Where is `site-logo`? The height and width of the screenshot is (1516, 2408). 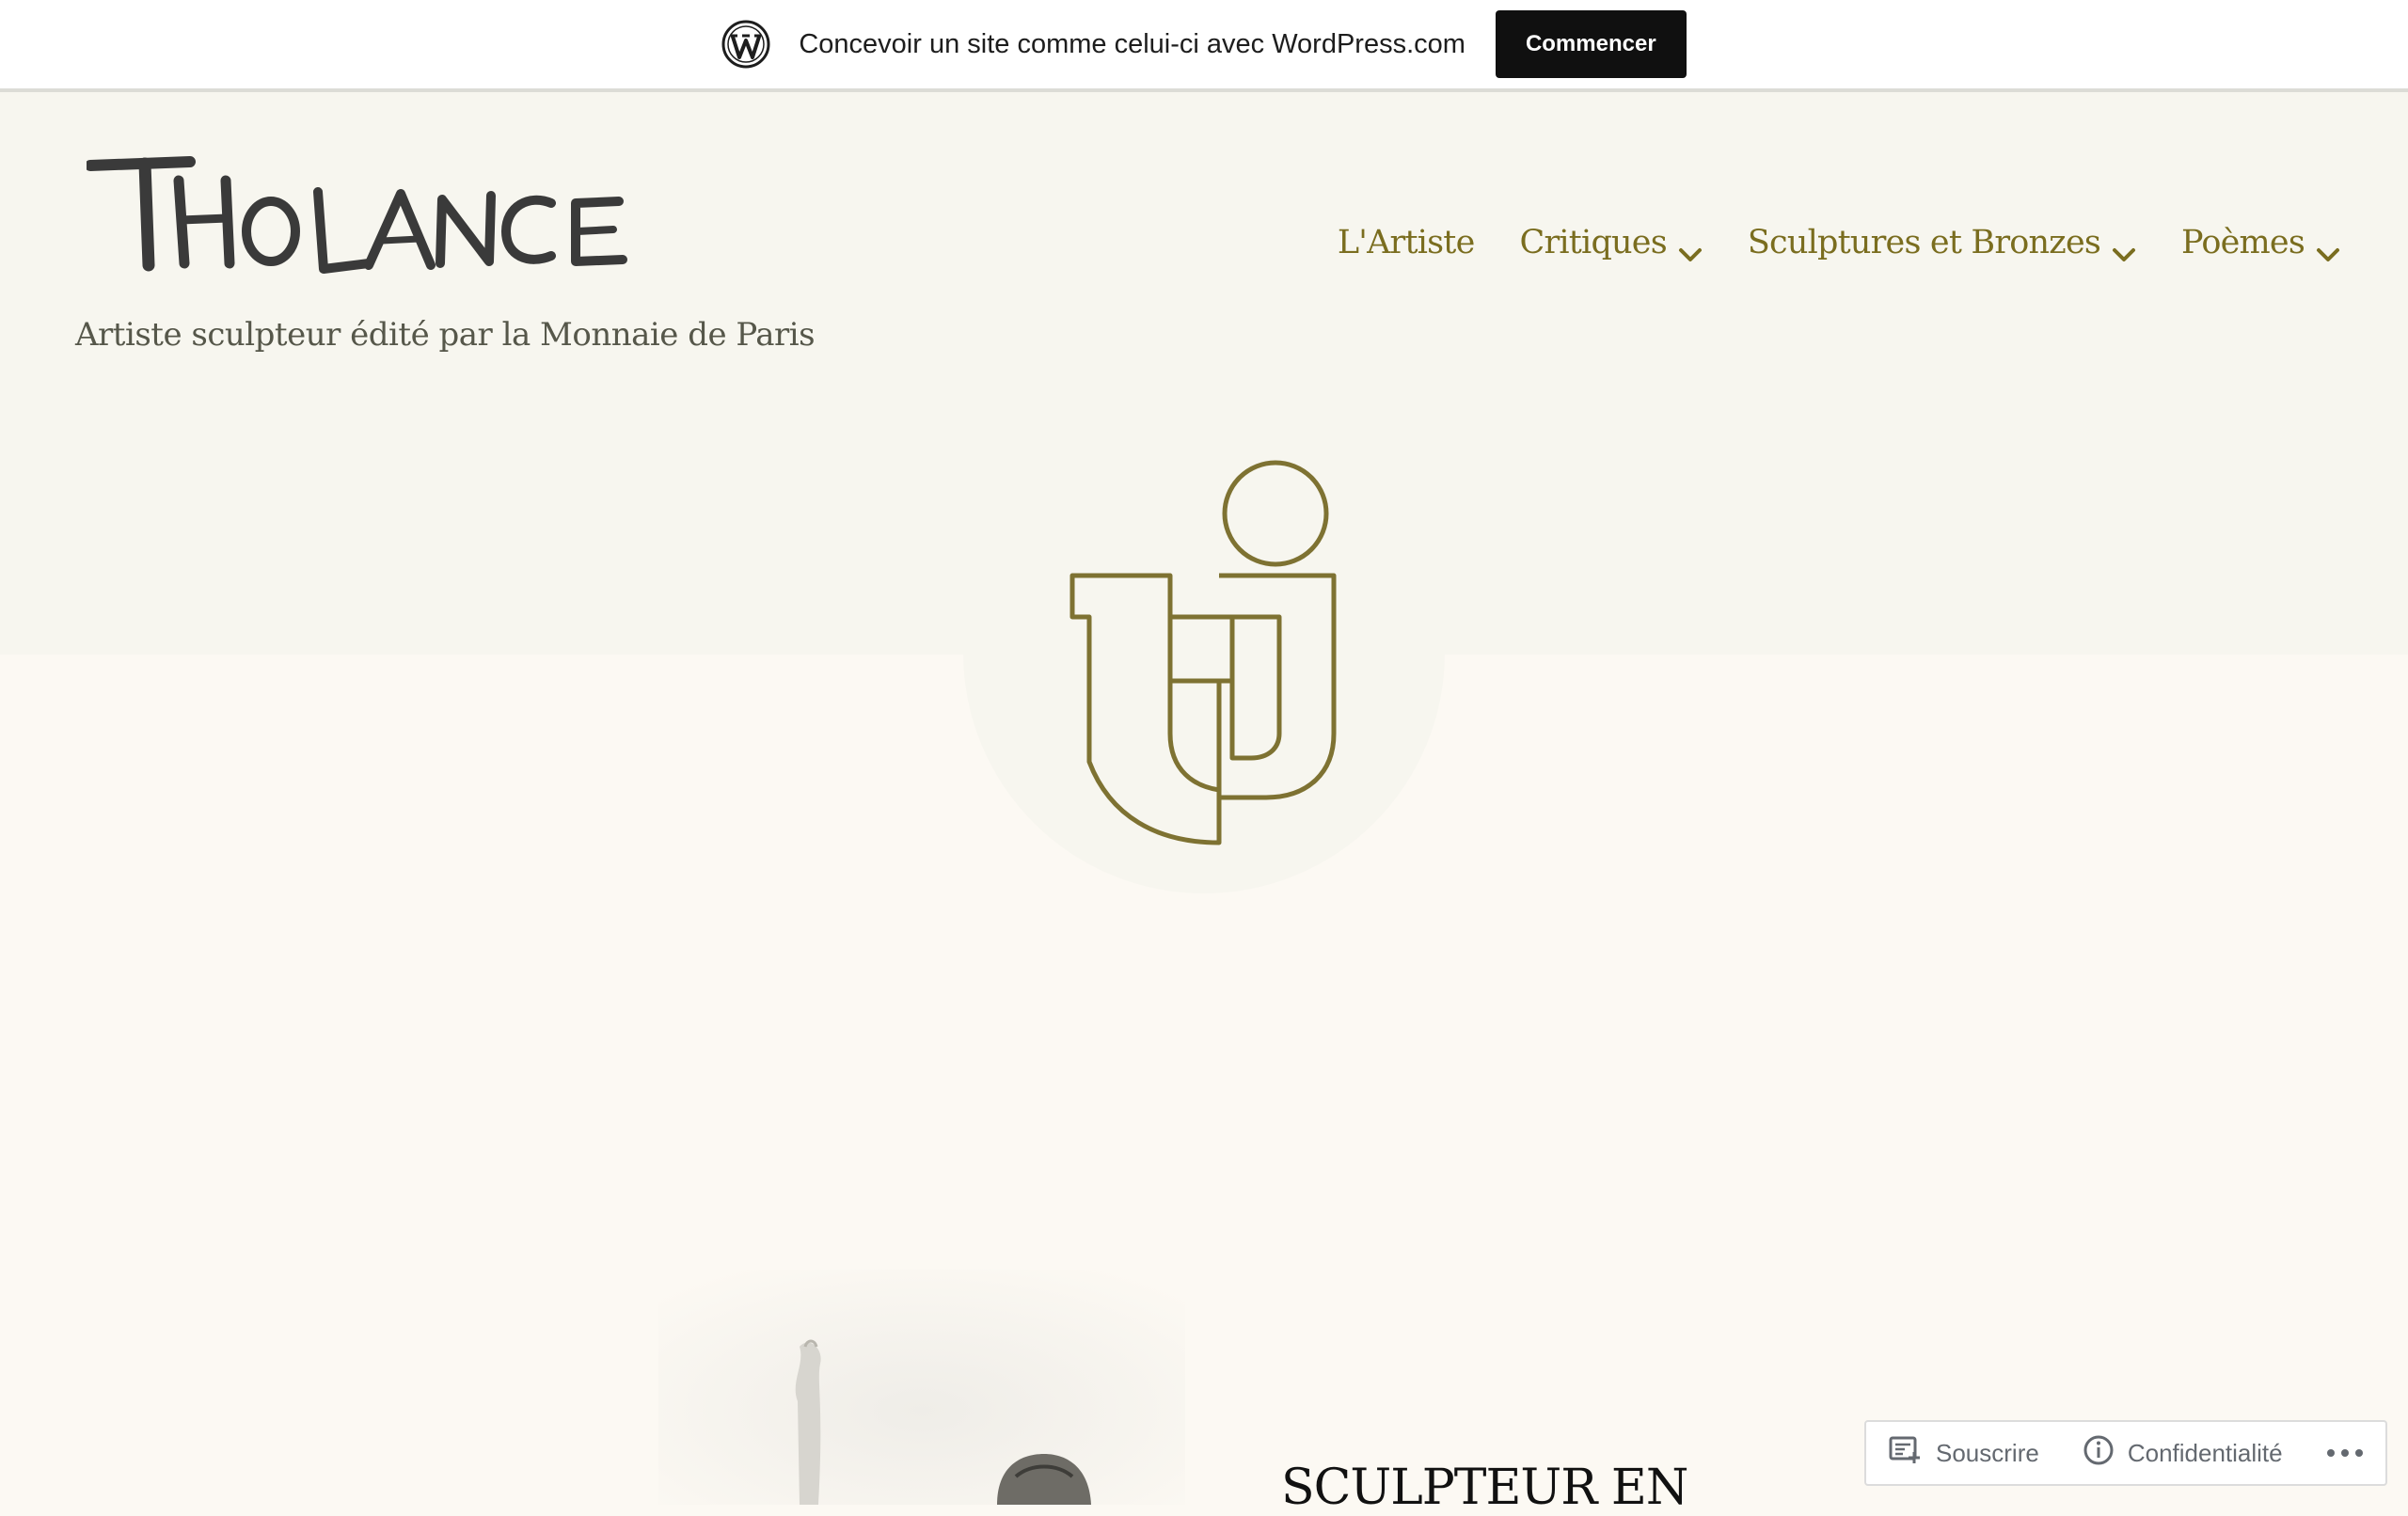
site-logo is located at coordinates (378, 217).